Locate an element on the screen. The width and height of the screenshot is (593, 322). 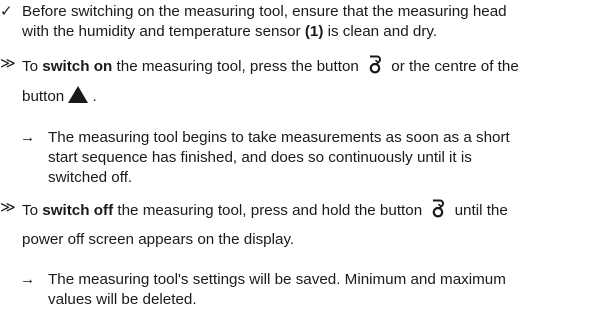
triangle-up-icon is located at coordinates (80, 97).